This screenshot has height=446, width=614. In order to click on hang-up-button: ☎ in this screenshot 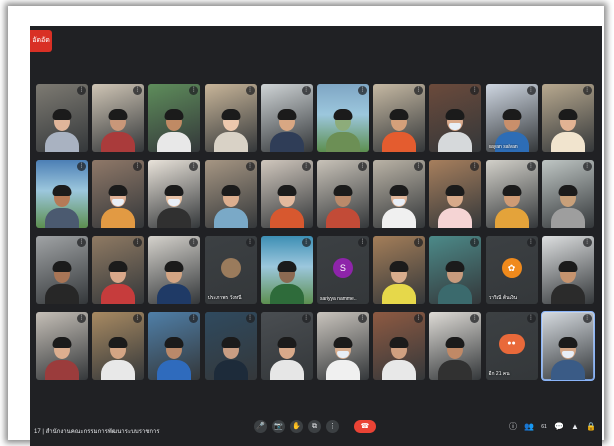, I will do `click(365, 426)`.